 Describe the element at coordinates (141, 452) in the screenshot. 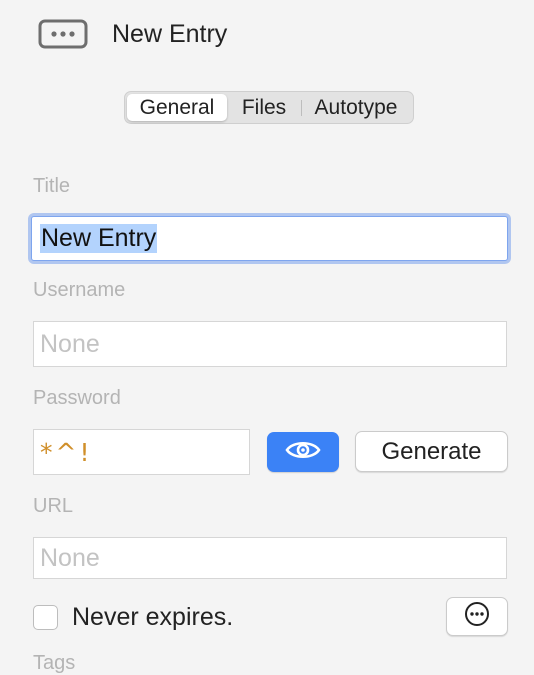

I see `password-field: *^!` at that location.